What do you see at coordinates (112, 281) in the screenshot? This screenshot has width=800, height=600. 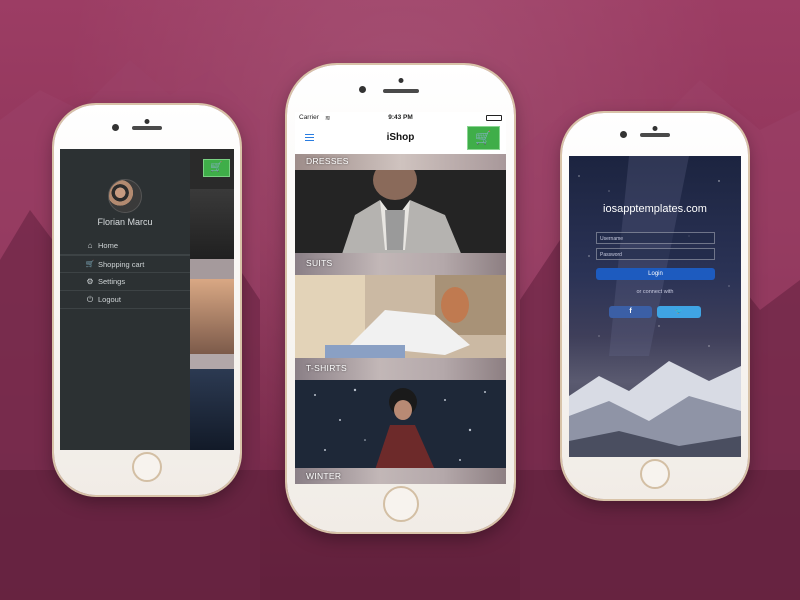 I see `menu-item-label: Settings` at bounding box center [112, 281].